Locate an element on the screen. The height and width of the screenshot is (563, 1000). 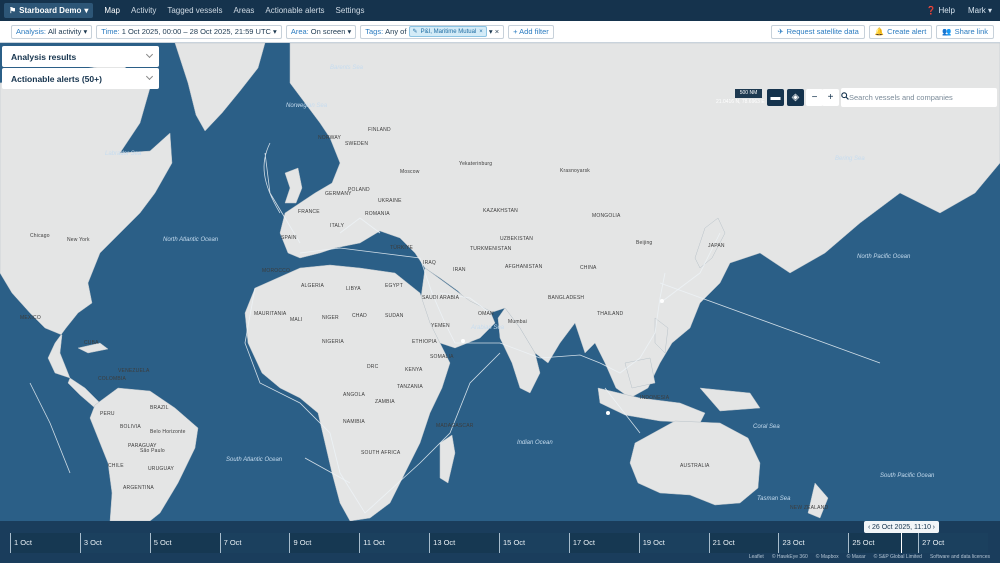
timeline-tick: 5 Oct is located at coordinates (184, 543).